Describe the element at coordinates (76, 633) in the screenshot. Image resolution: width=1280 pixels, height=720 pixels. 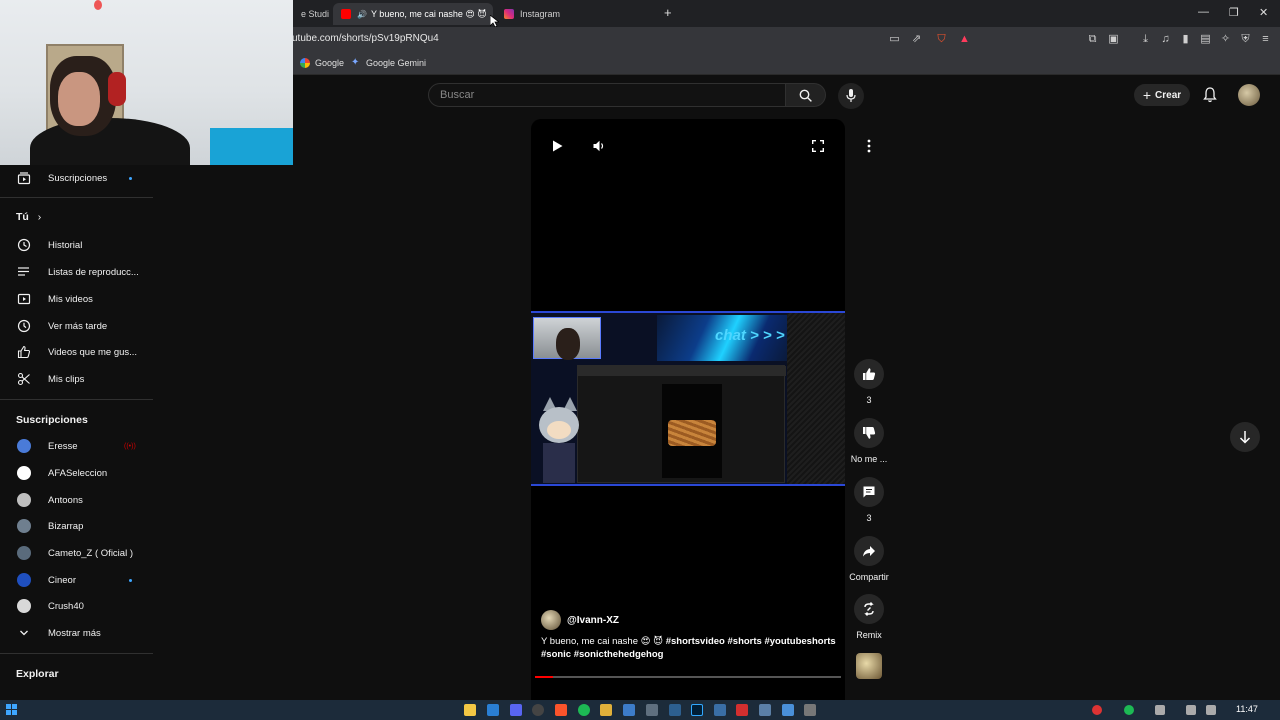
I see `sidebar-show-more: Mostrar más` at that location.